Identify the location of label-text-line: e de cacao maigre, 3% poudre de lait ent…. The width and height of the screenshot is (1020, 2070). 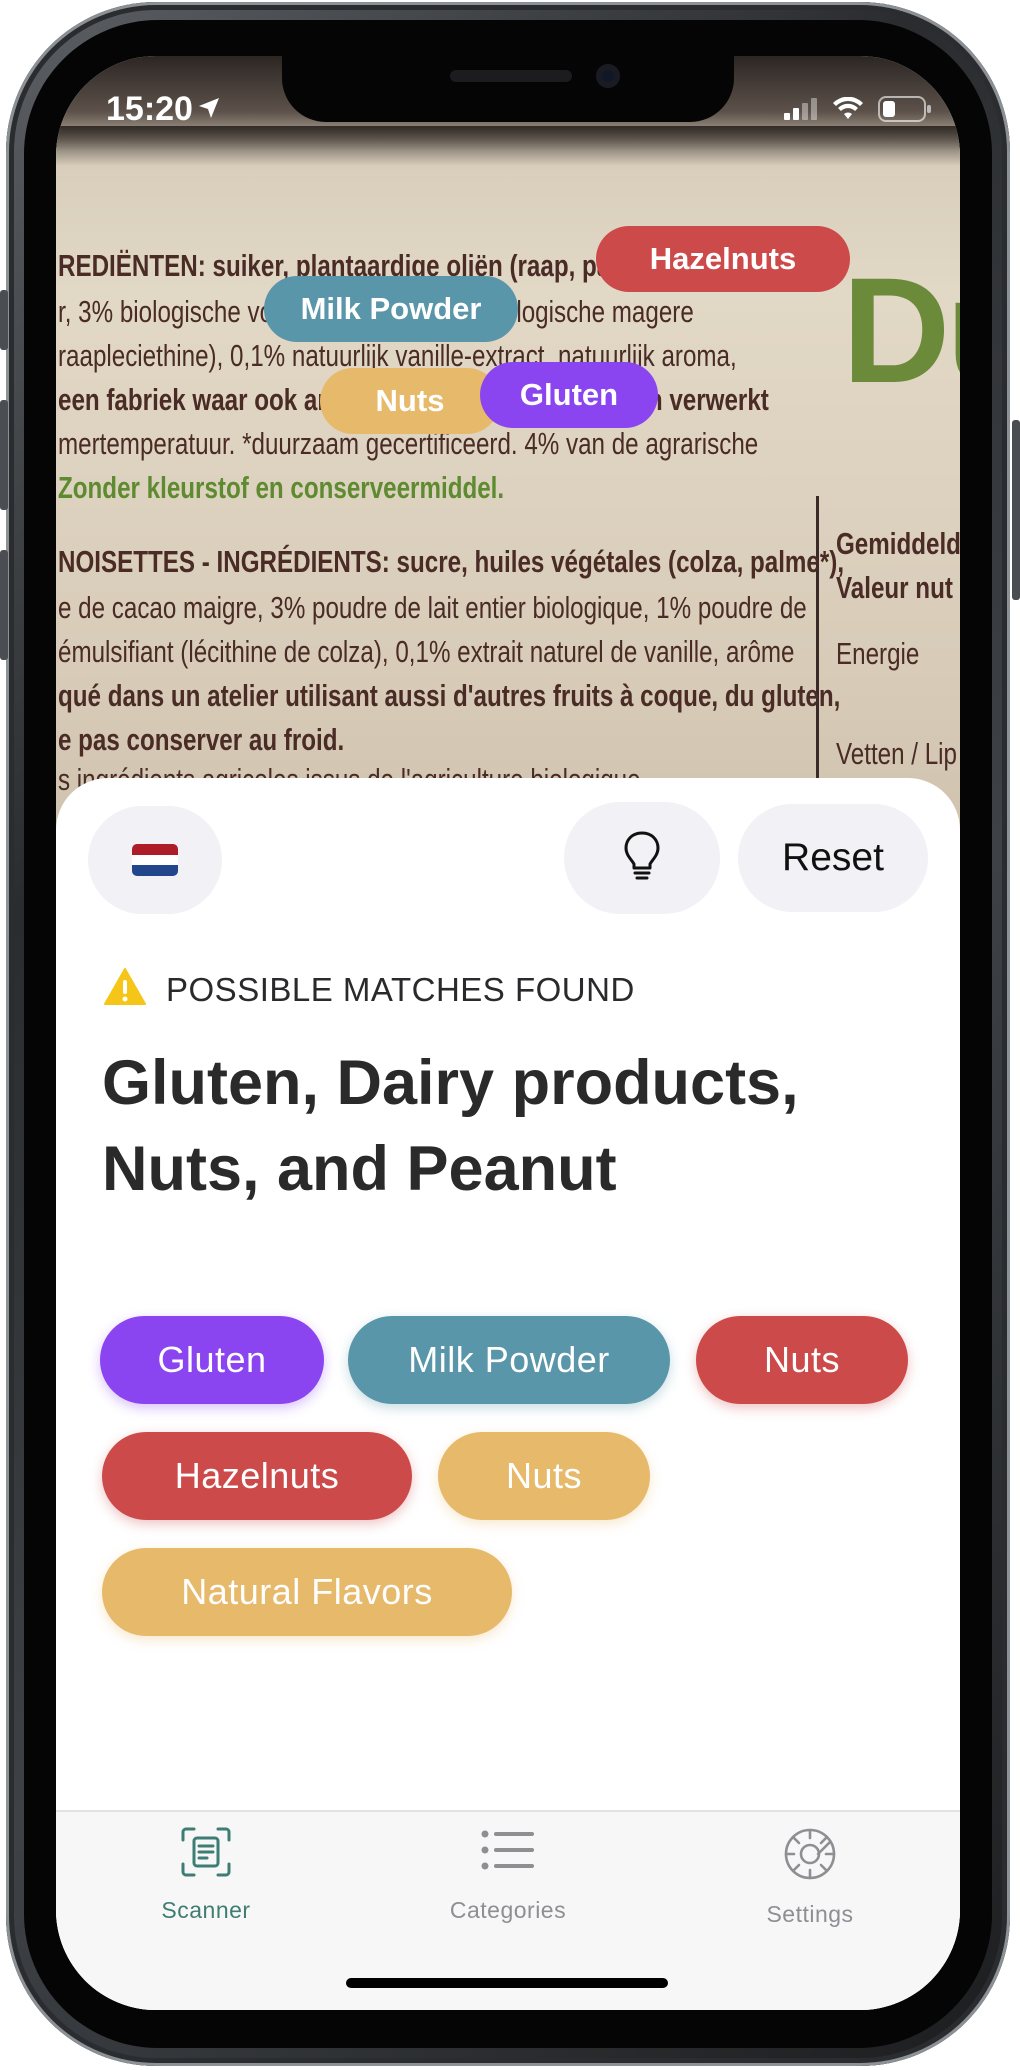
(432, 607).